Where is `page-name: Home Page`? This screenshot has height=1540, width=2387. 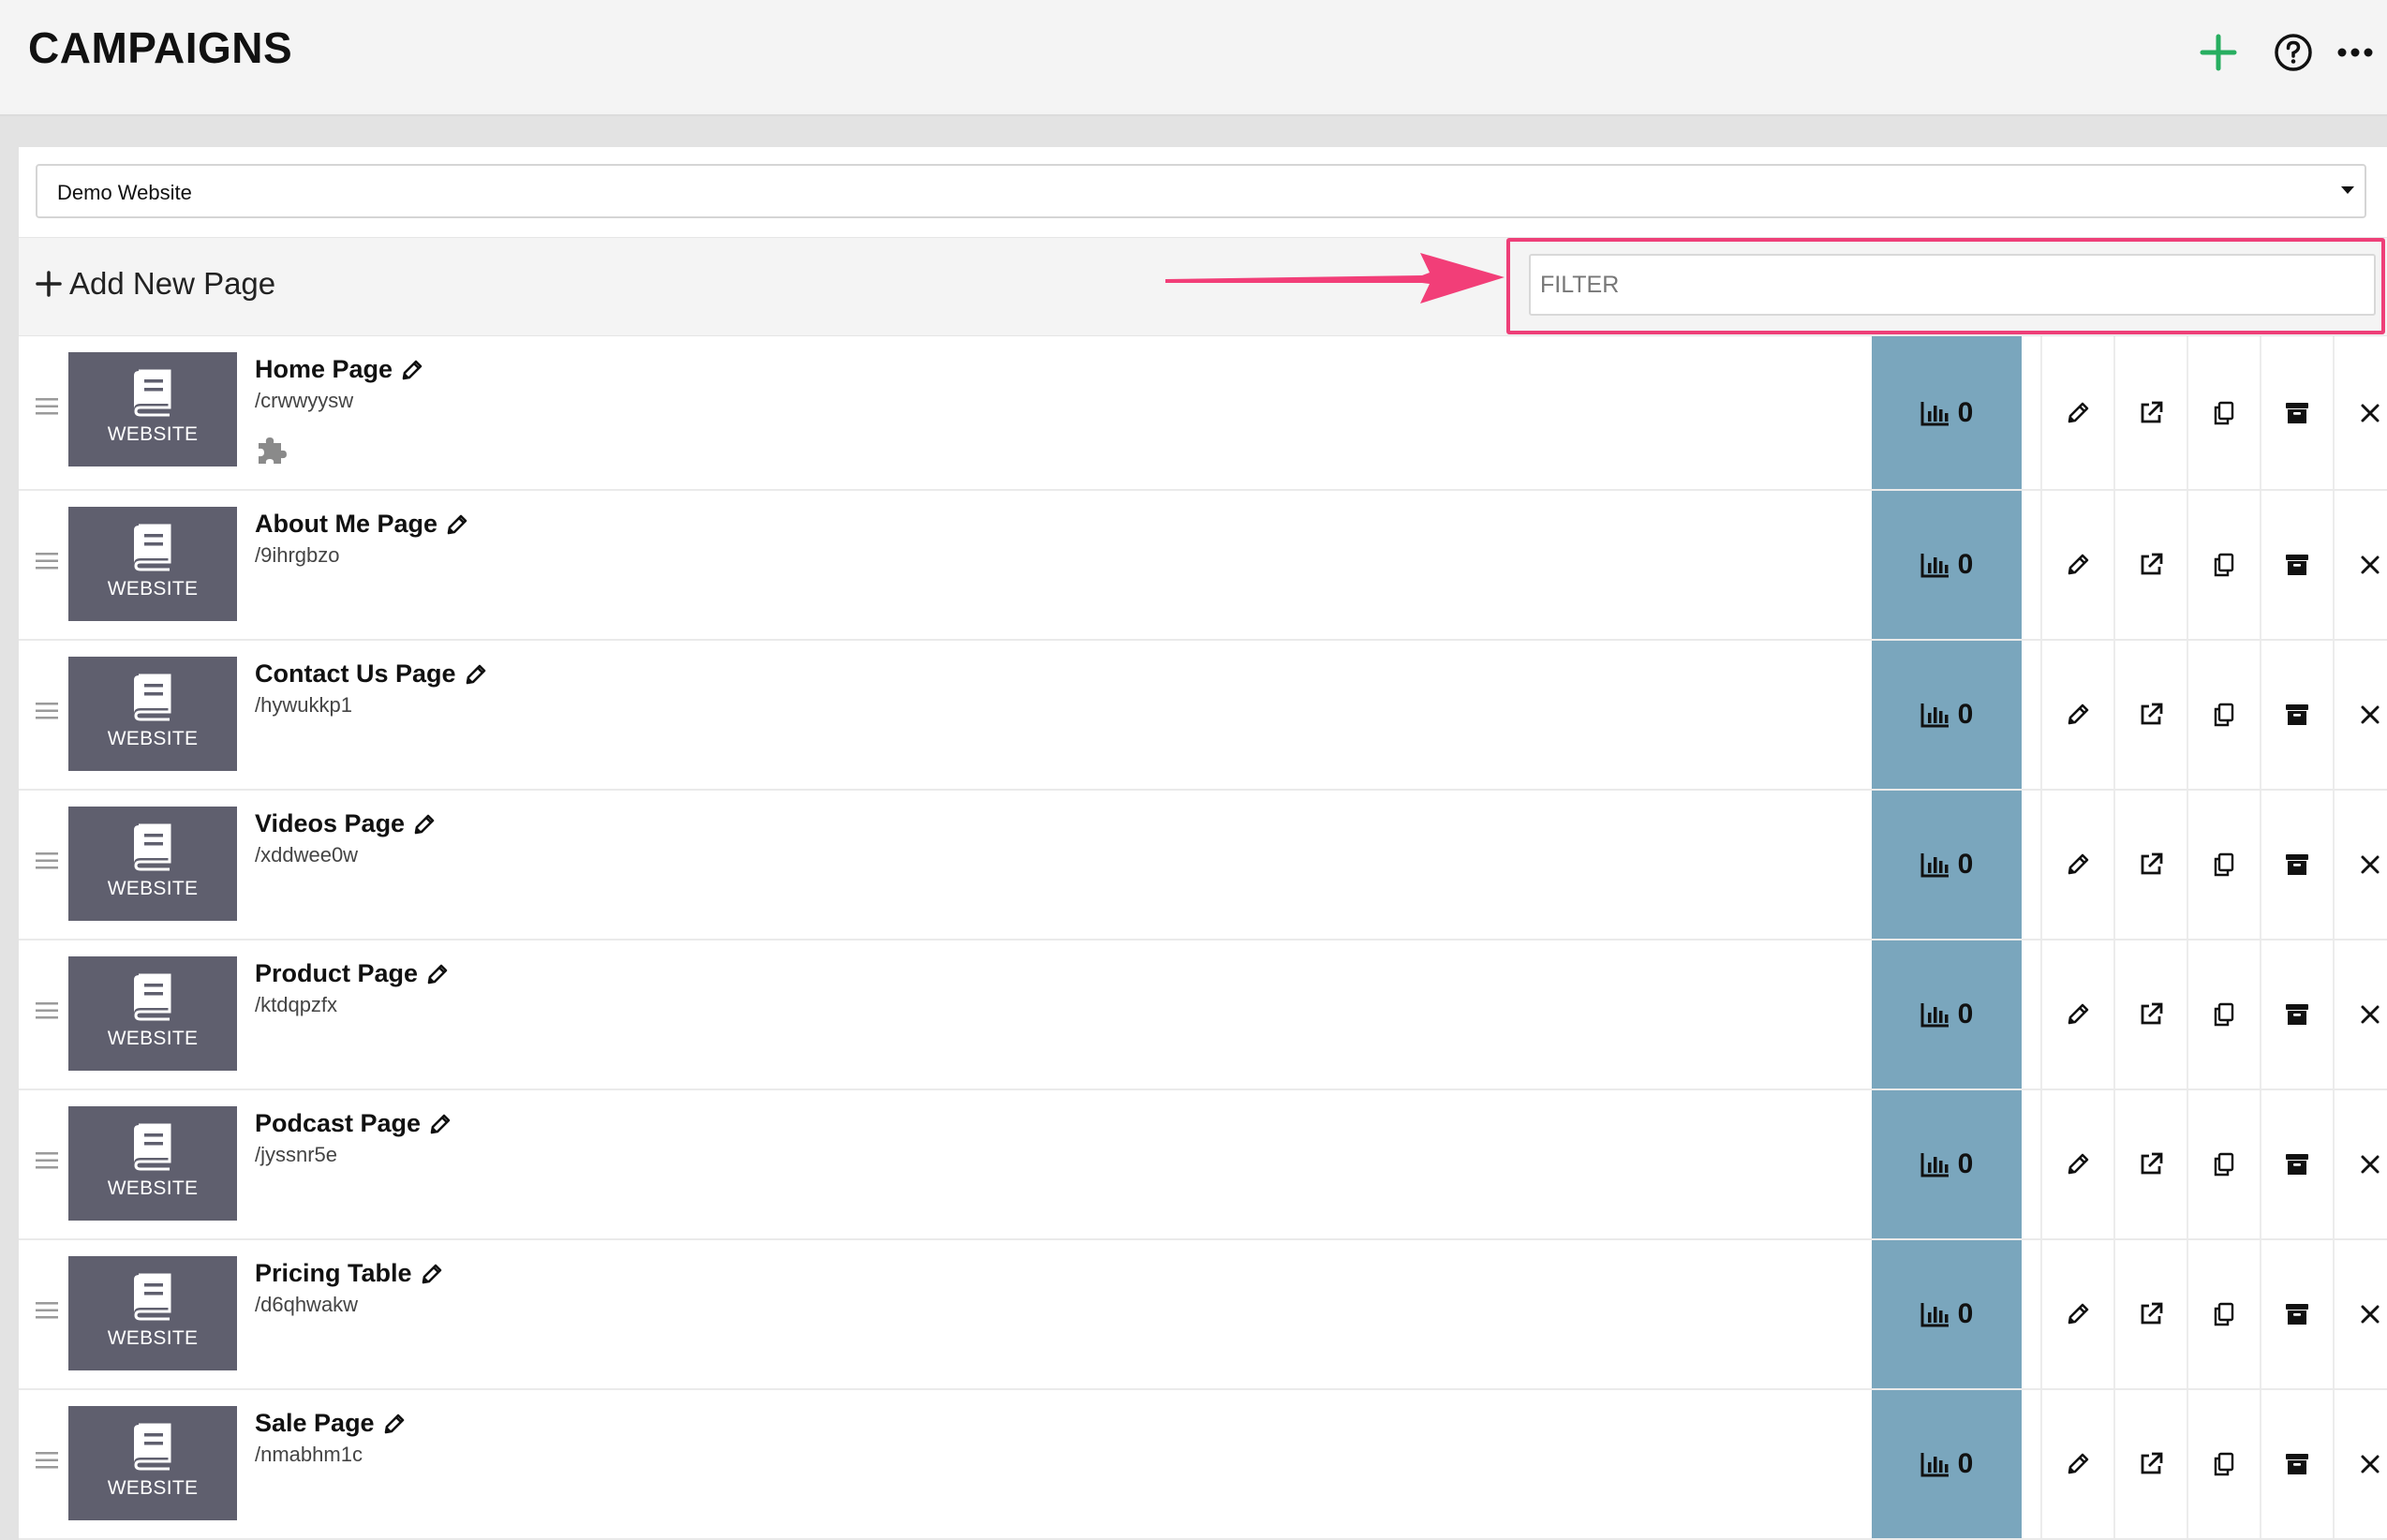
page-name: Home Page is located at coordinates (324, 369).